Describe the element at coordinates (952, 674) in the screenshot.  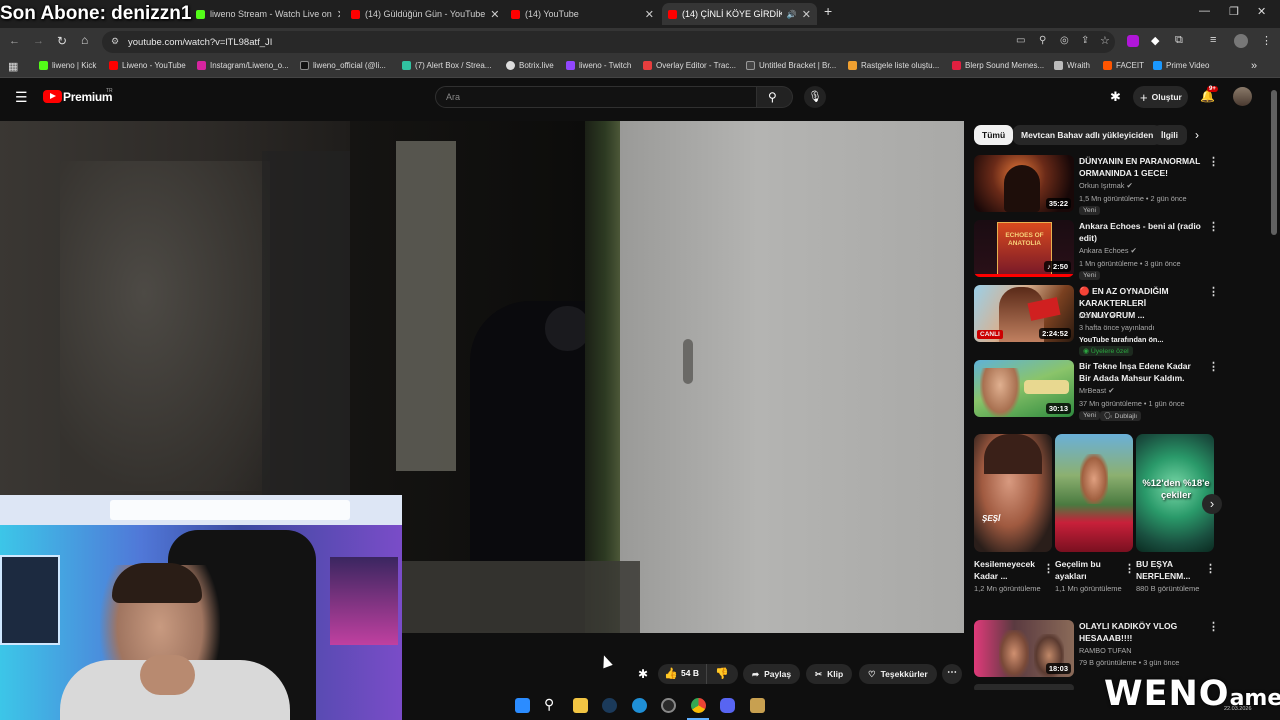
I see `more-actions-button: ⋯` at that location.